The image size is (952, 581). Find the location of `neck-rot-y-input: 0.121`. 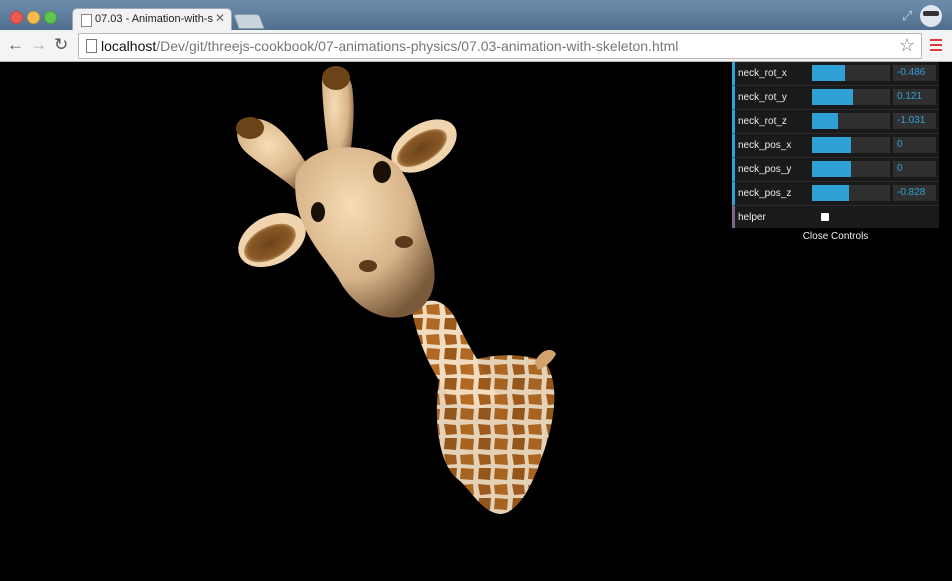

neck-rot-y-input: 0.121 is located at coordinates (914, 97).